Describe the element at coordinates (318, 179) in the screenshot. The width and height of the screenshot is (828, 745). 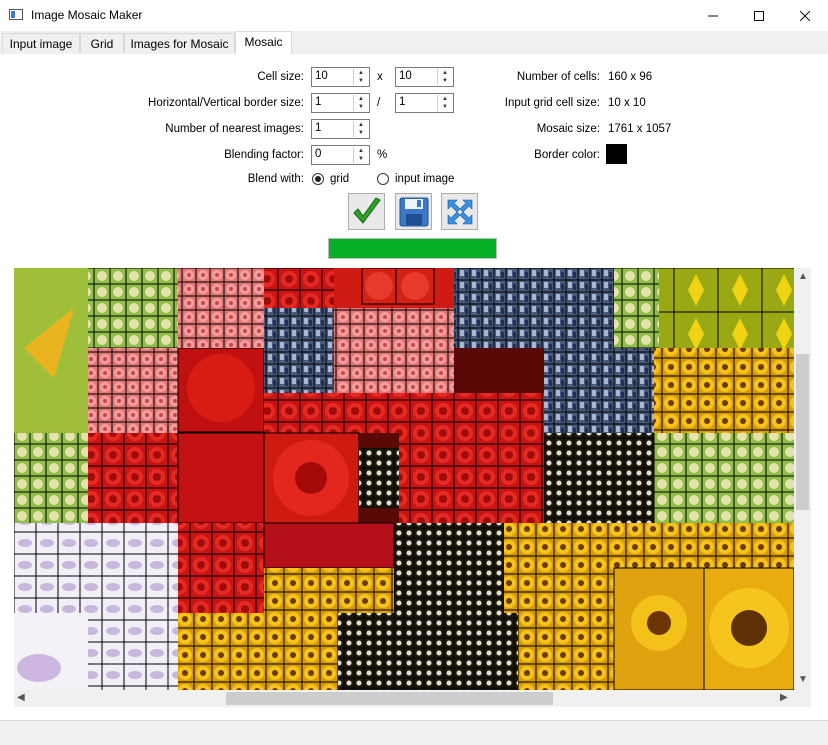
I see `blend-grid-radio` at that location.